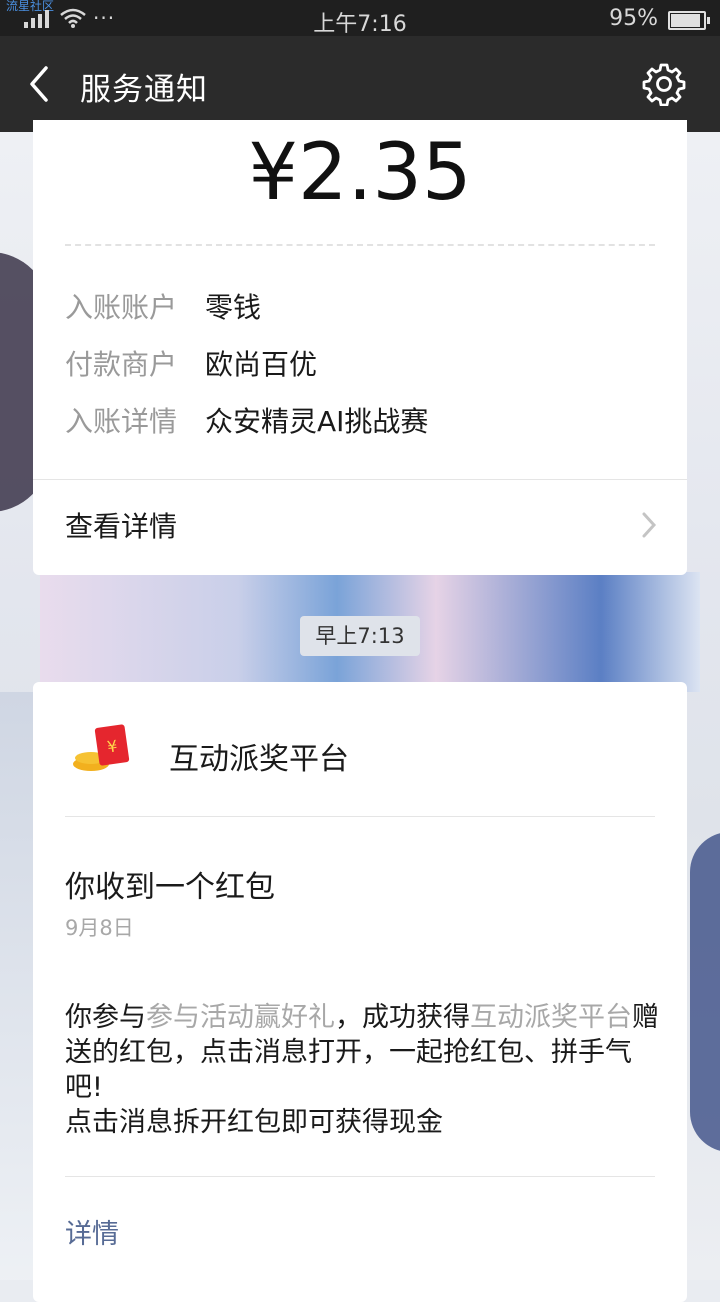 Image resolution: width=720 pixels, height=1302 pixels. Describe the element at coordinates (360, 245) in the screenshot. I see `dashed-divider` at that location.